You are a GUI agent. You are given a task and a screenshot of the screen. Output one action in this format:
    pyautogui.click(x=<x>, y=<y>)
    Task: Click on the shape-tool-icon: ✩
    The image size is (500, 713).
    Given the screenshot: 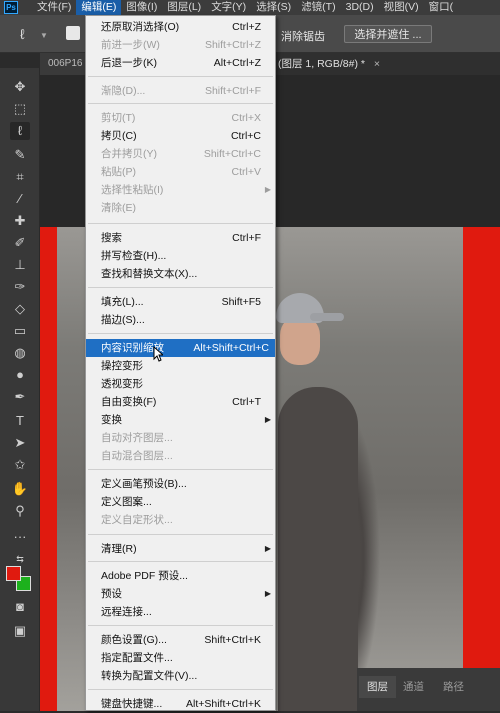 What is the action you would take?
    pyautogui.click(x=20, y=465)
    